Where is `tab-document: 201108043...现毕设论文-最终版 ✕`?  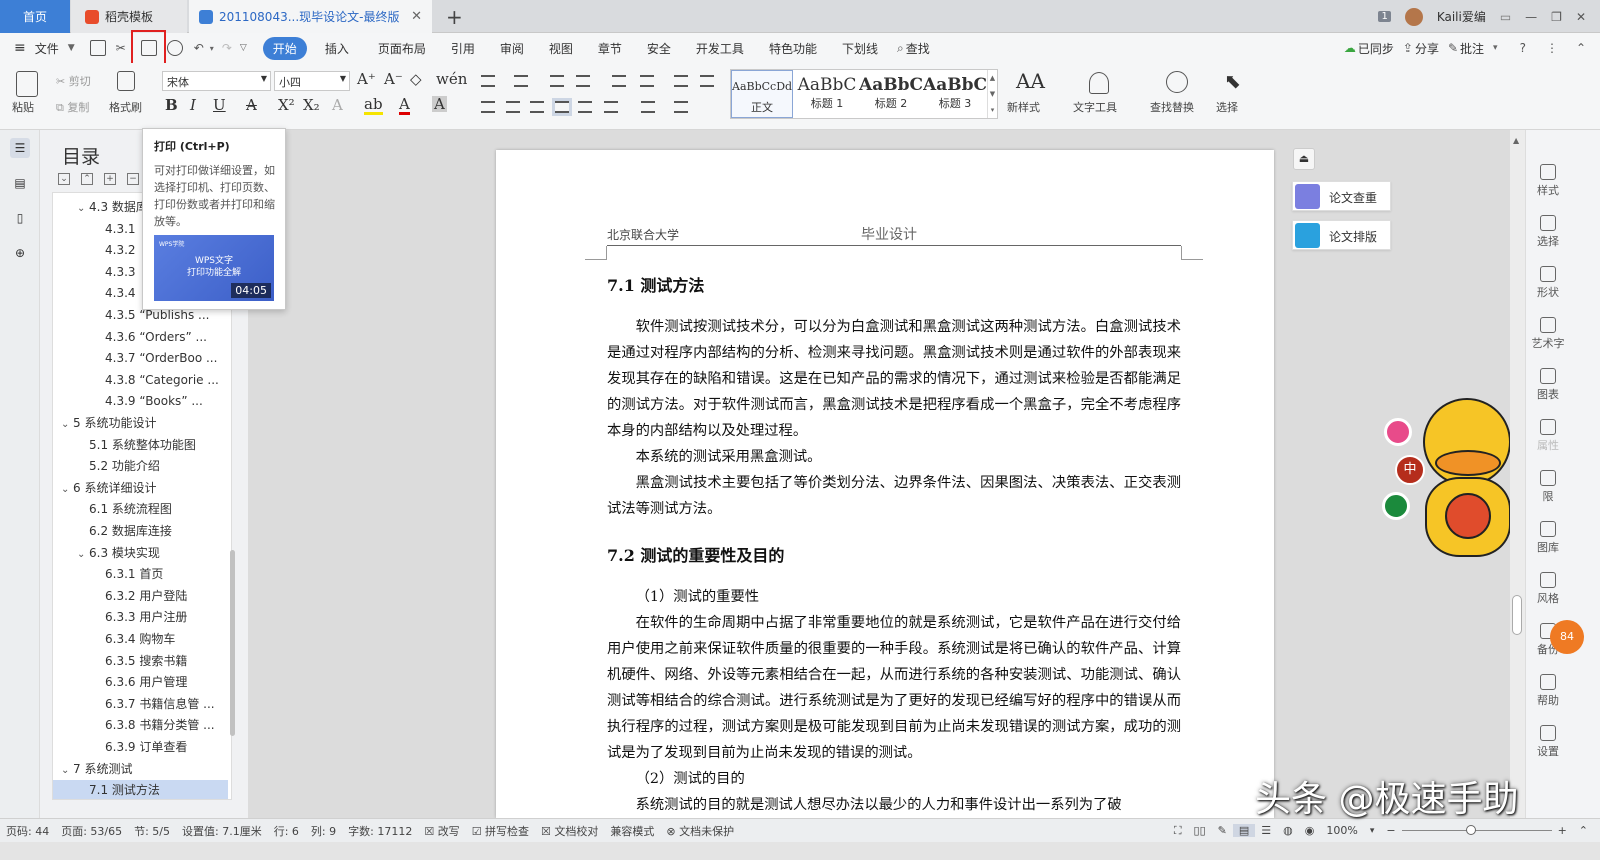 tab-document: 201108043...现毕设论文-最终版 ✕ is located at coordinates (310, 16).